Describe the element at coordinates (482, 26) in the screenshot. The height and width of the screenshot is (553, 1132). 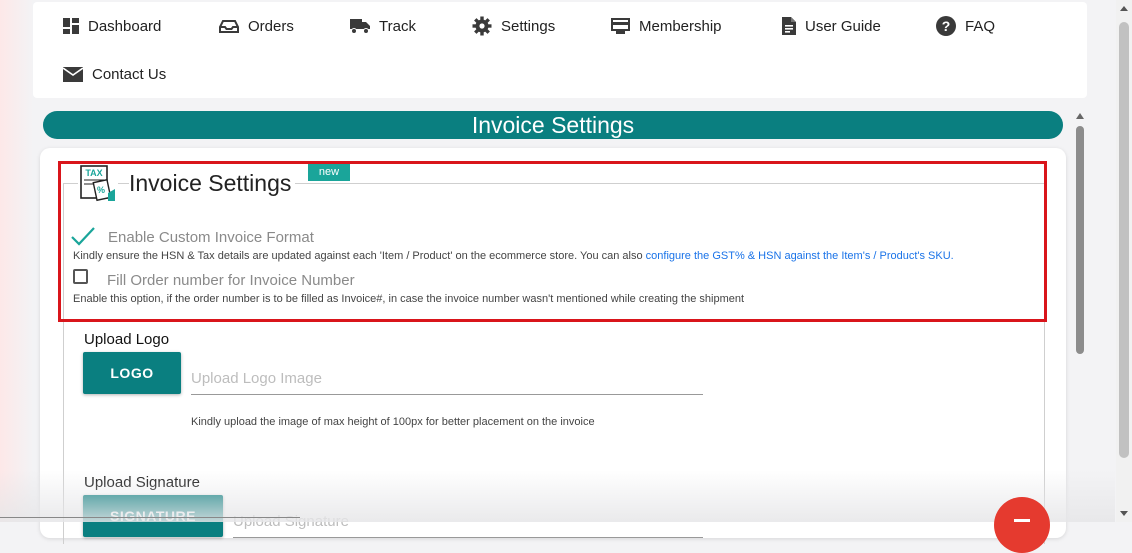
I see `gear-icon` at that location.